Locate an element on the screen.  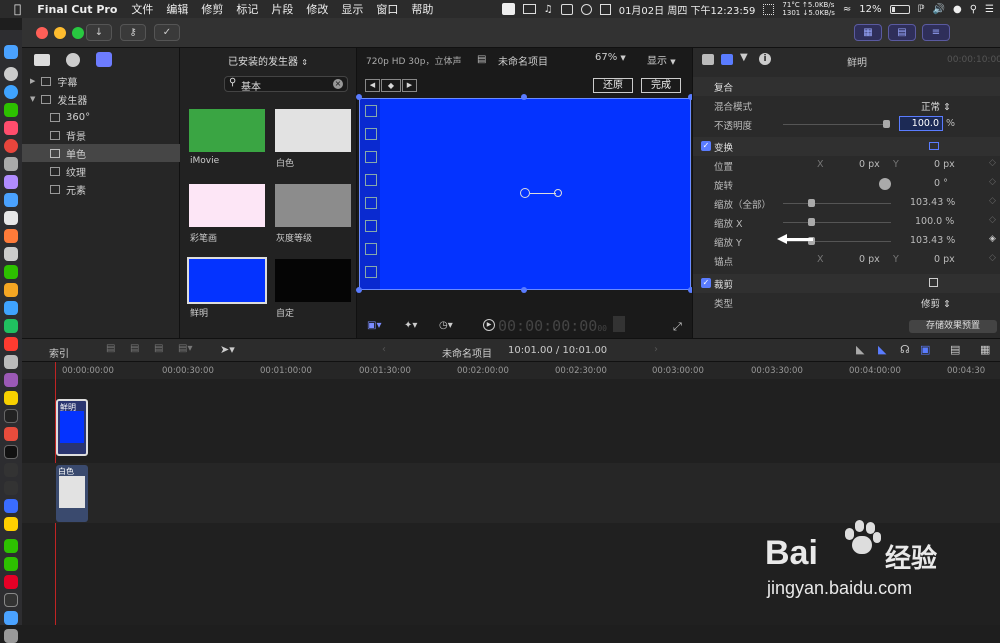
music-icon: ♫ is located at coordinates (548, 9).